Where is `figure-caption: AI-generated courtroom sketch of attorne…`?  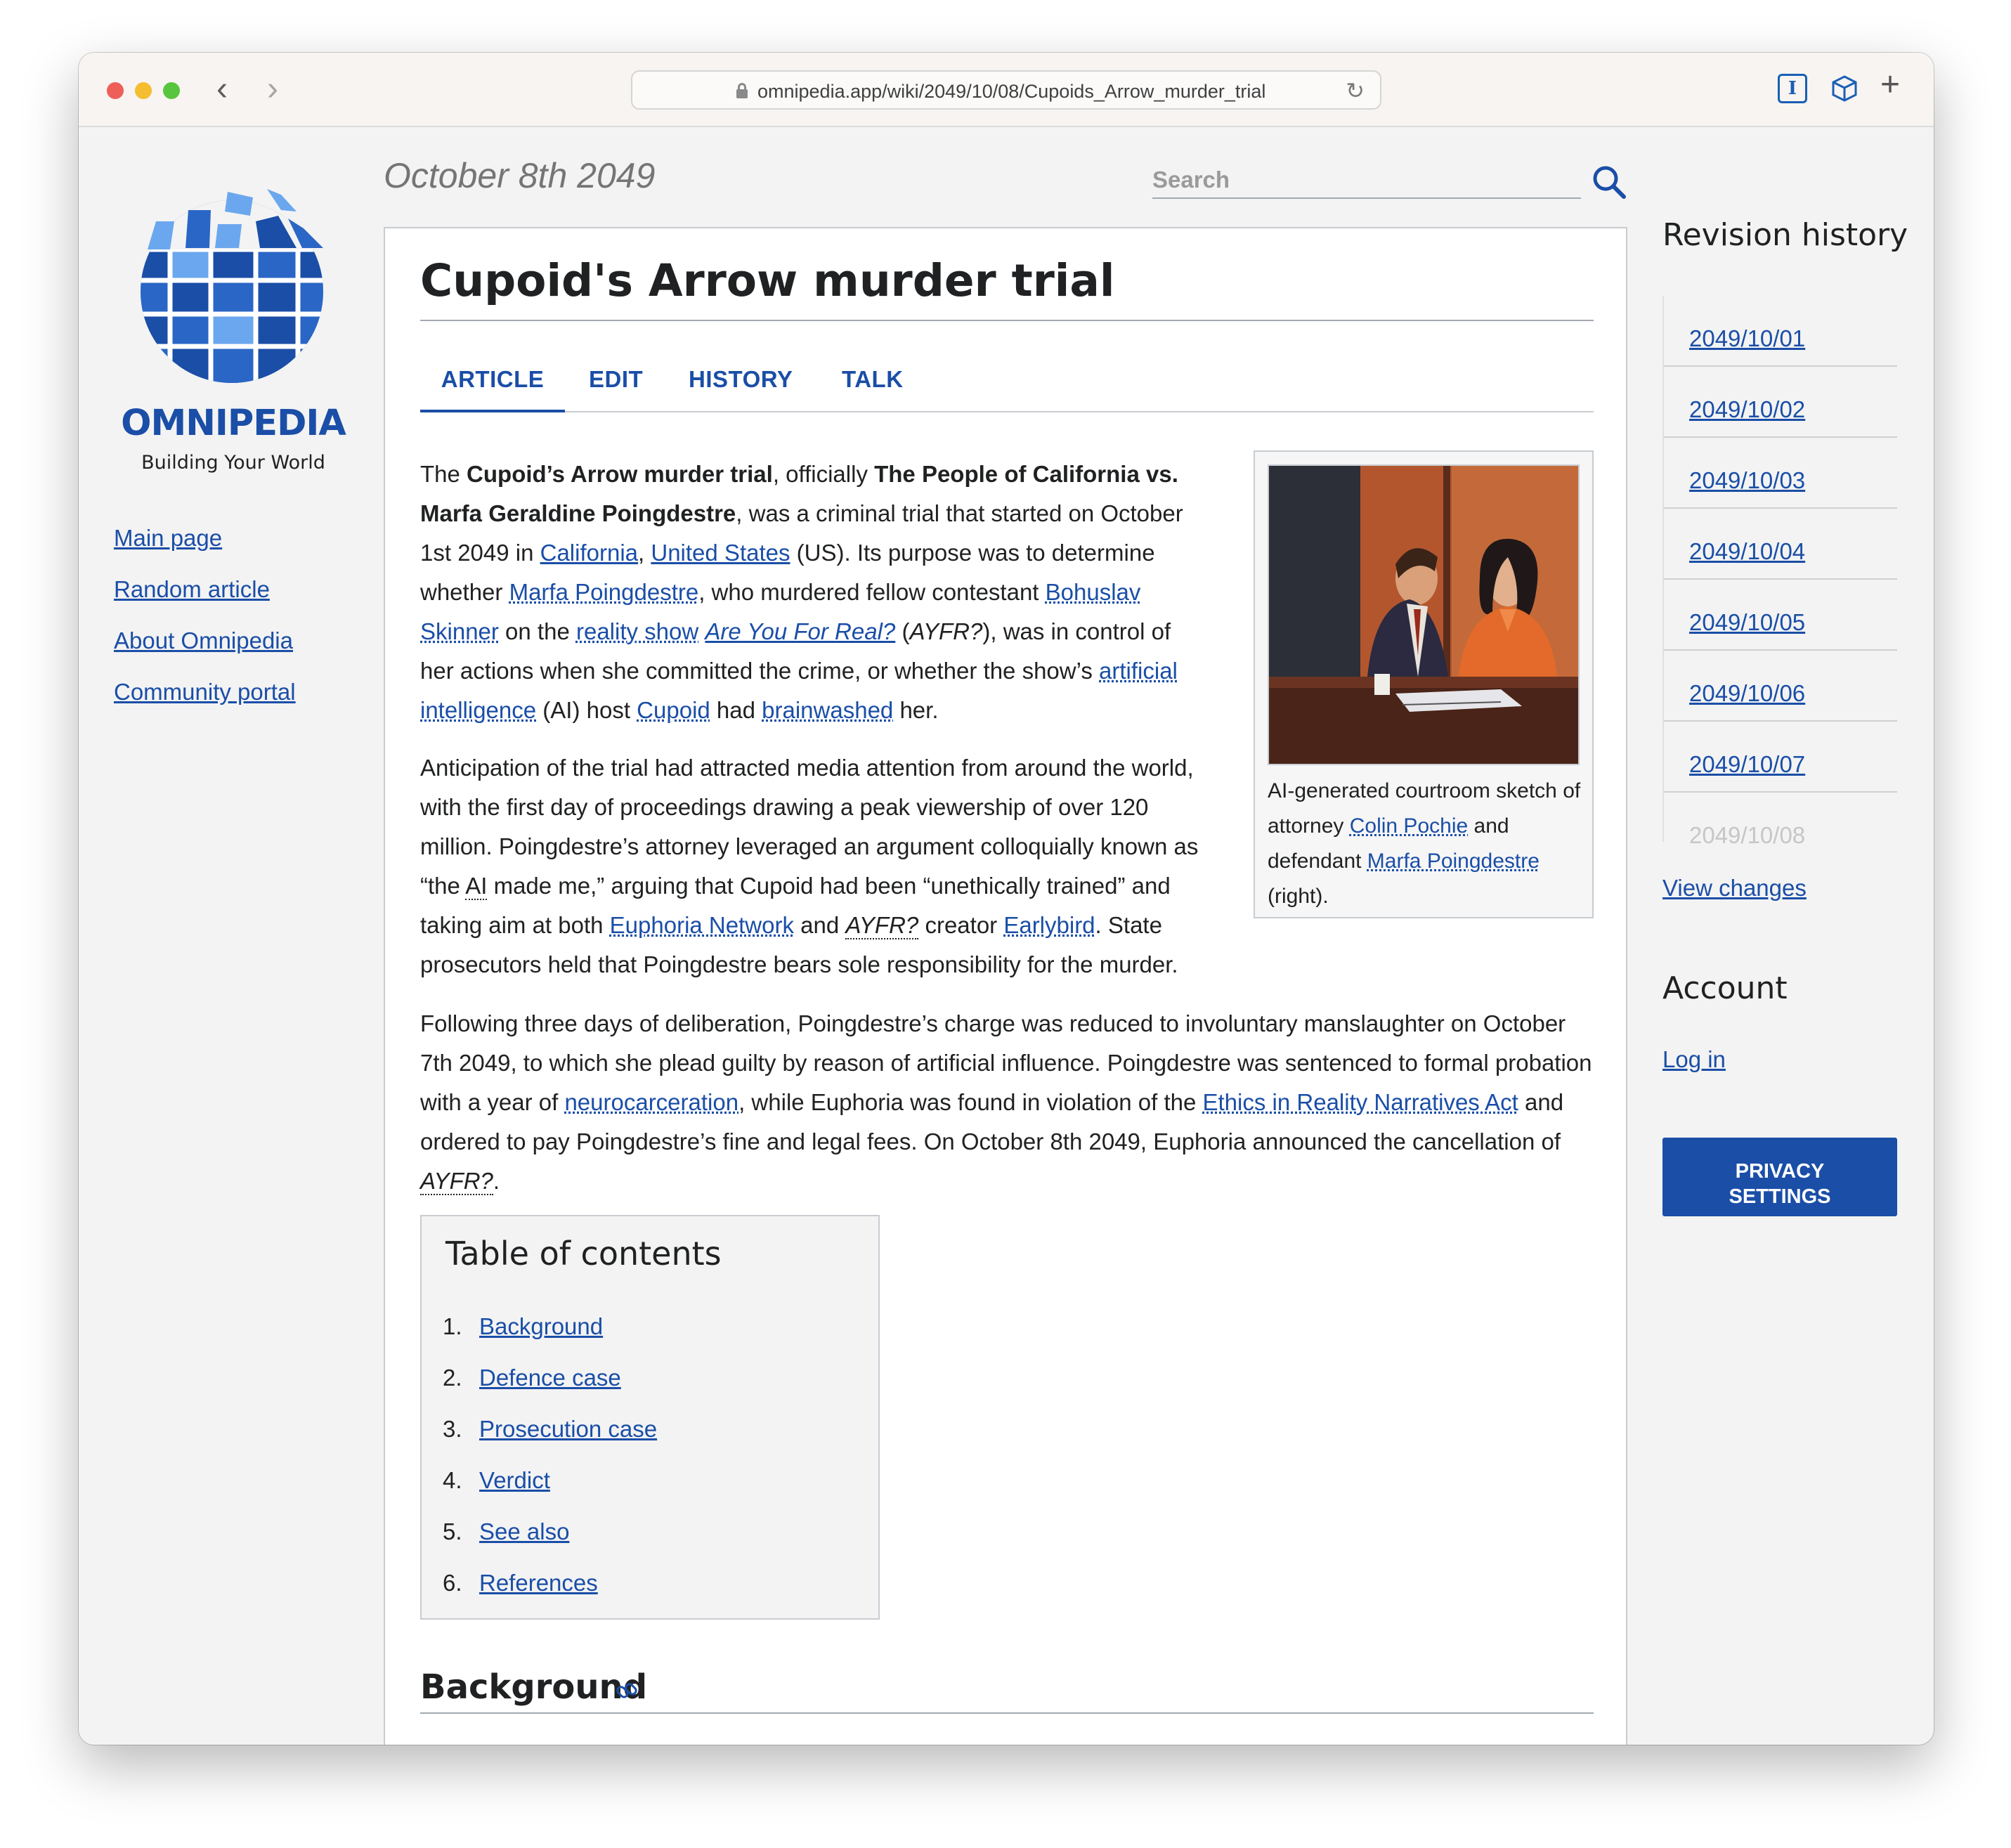
figure-caption: AI-generated courtroom sketch of attorne… is located at coordinates (1425, 843).